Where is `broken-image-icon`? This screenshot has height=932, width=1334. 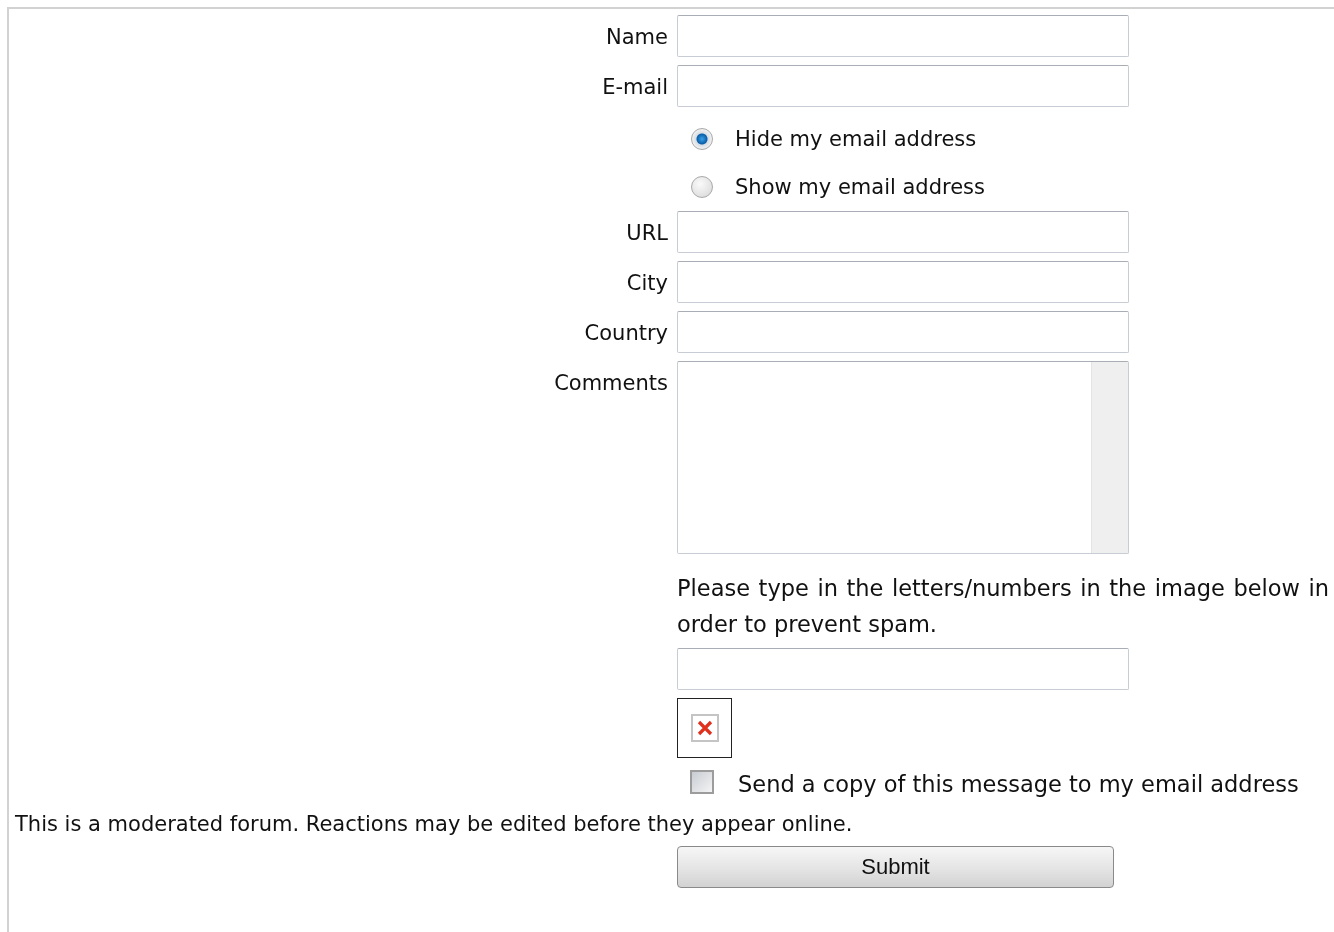
broken-image-icon is located at coordinates (704, 728).